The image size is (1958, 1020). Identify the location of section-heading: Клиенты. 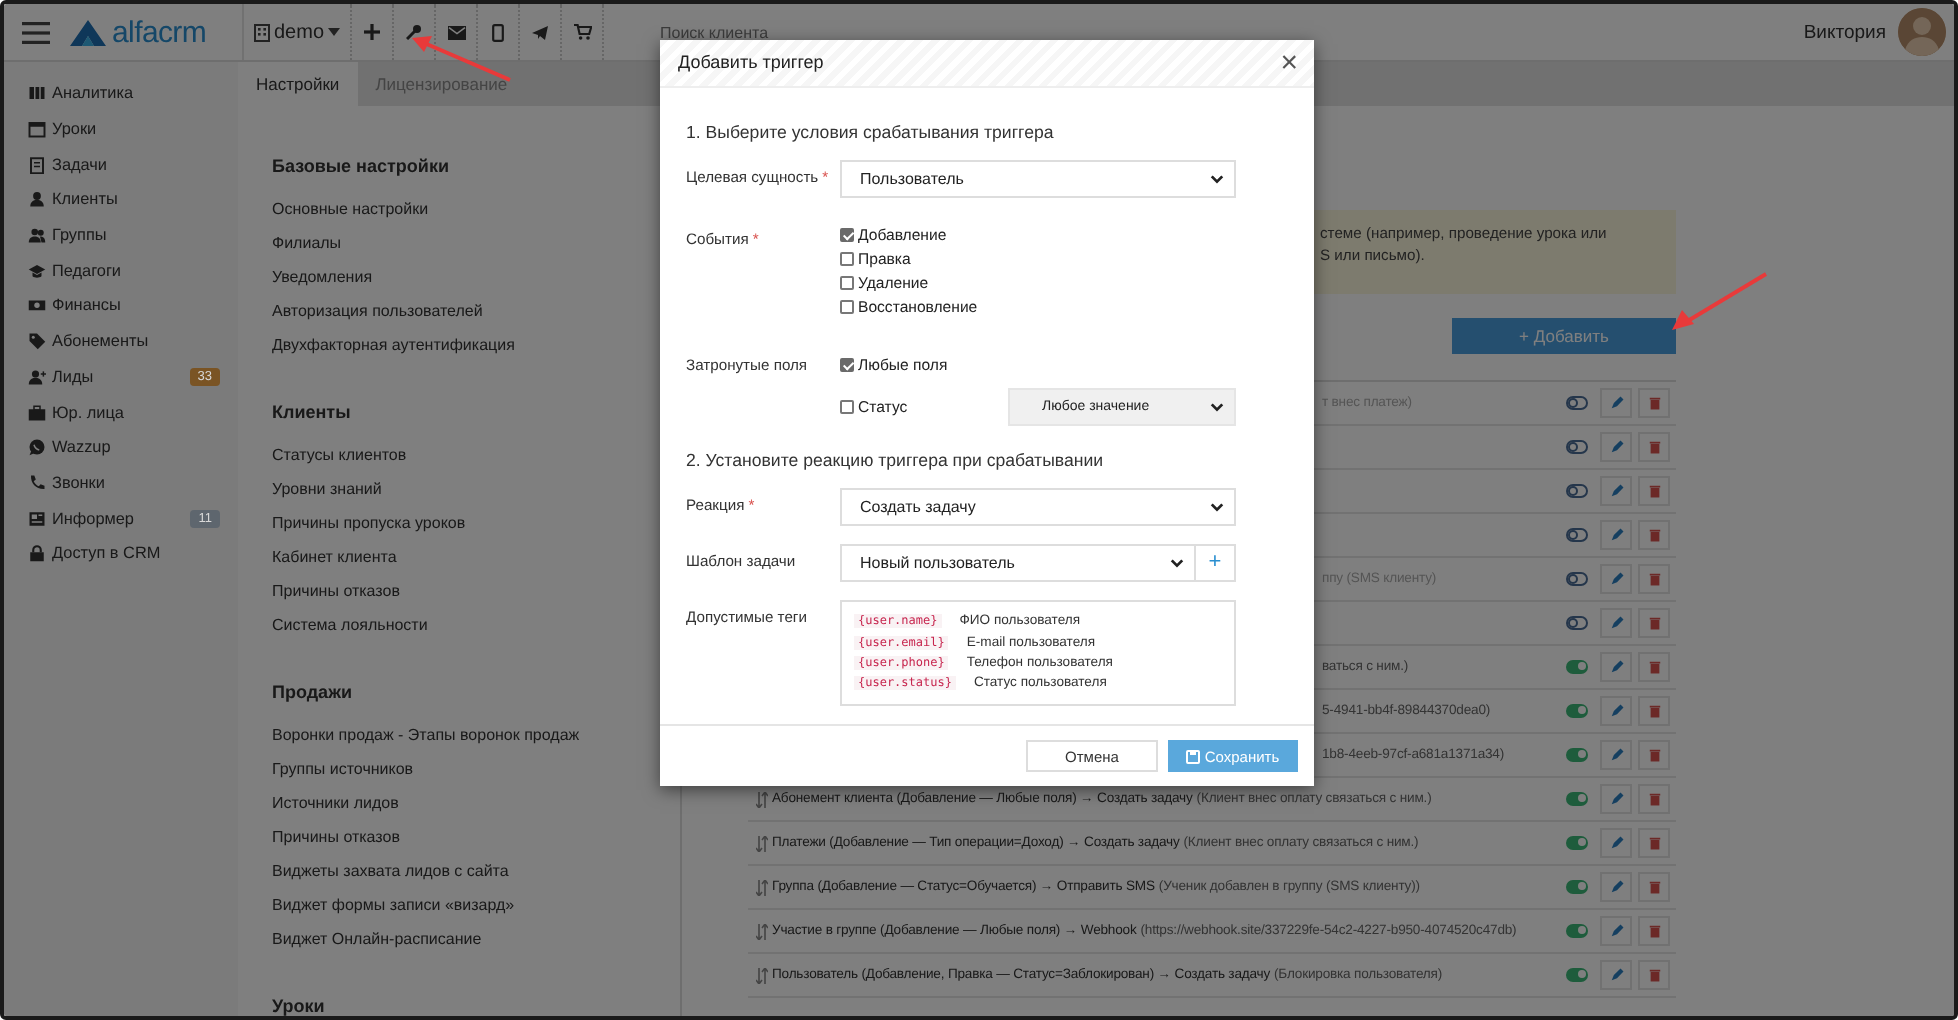
(312, 413).